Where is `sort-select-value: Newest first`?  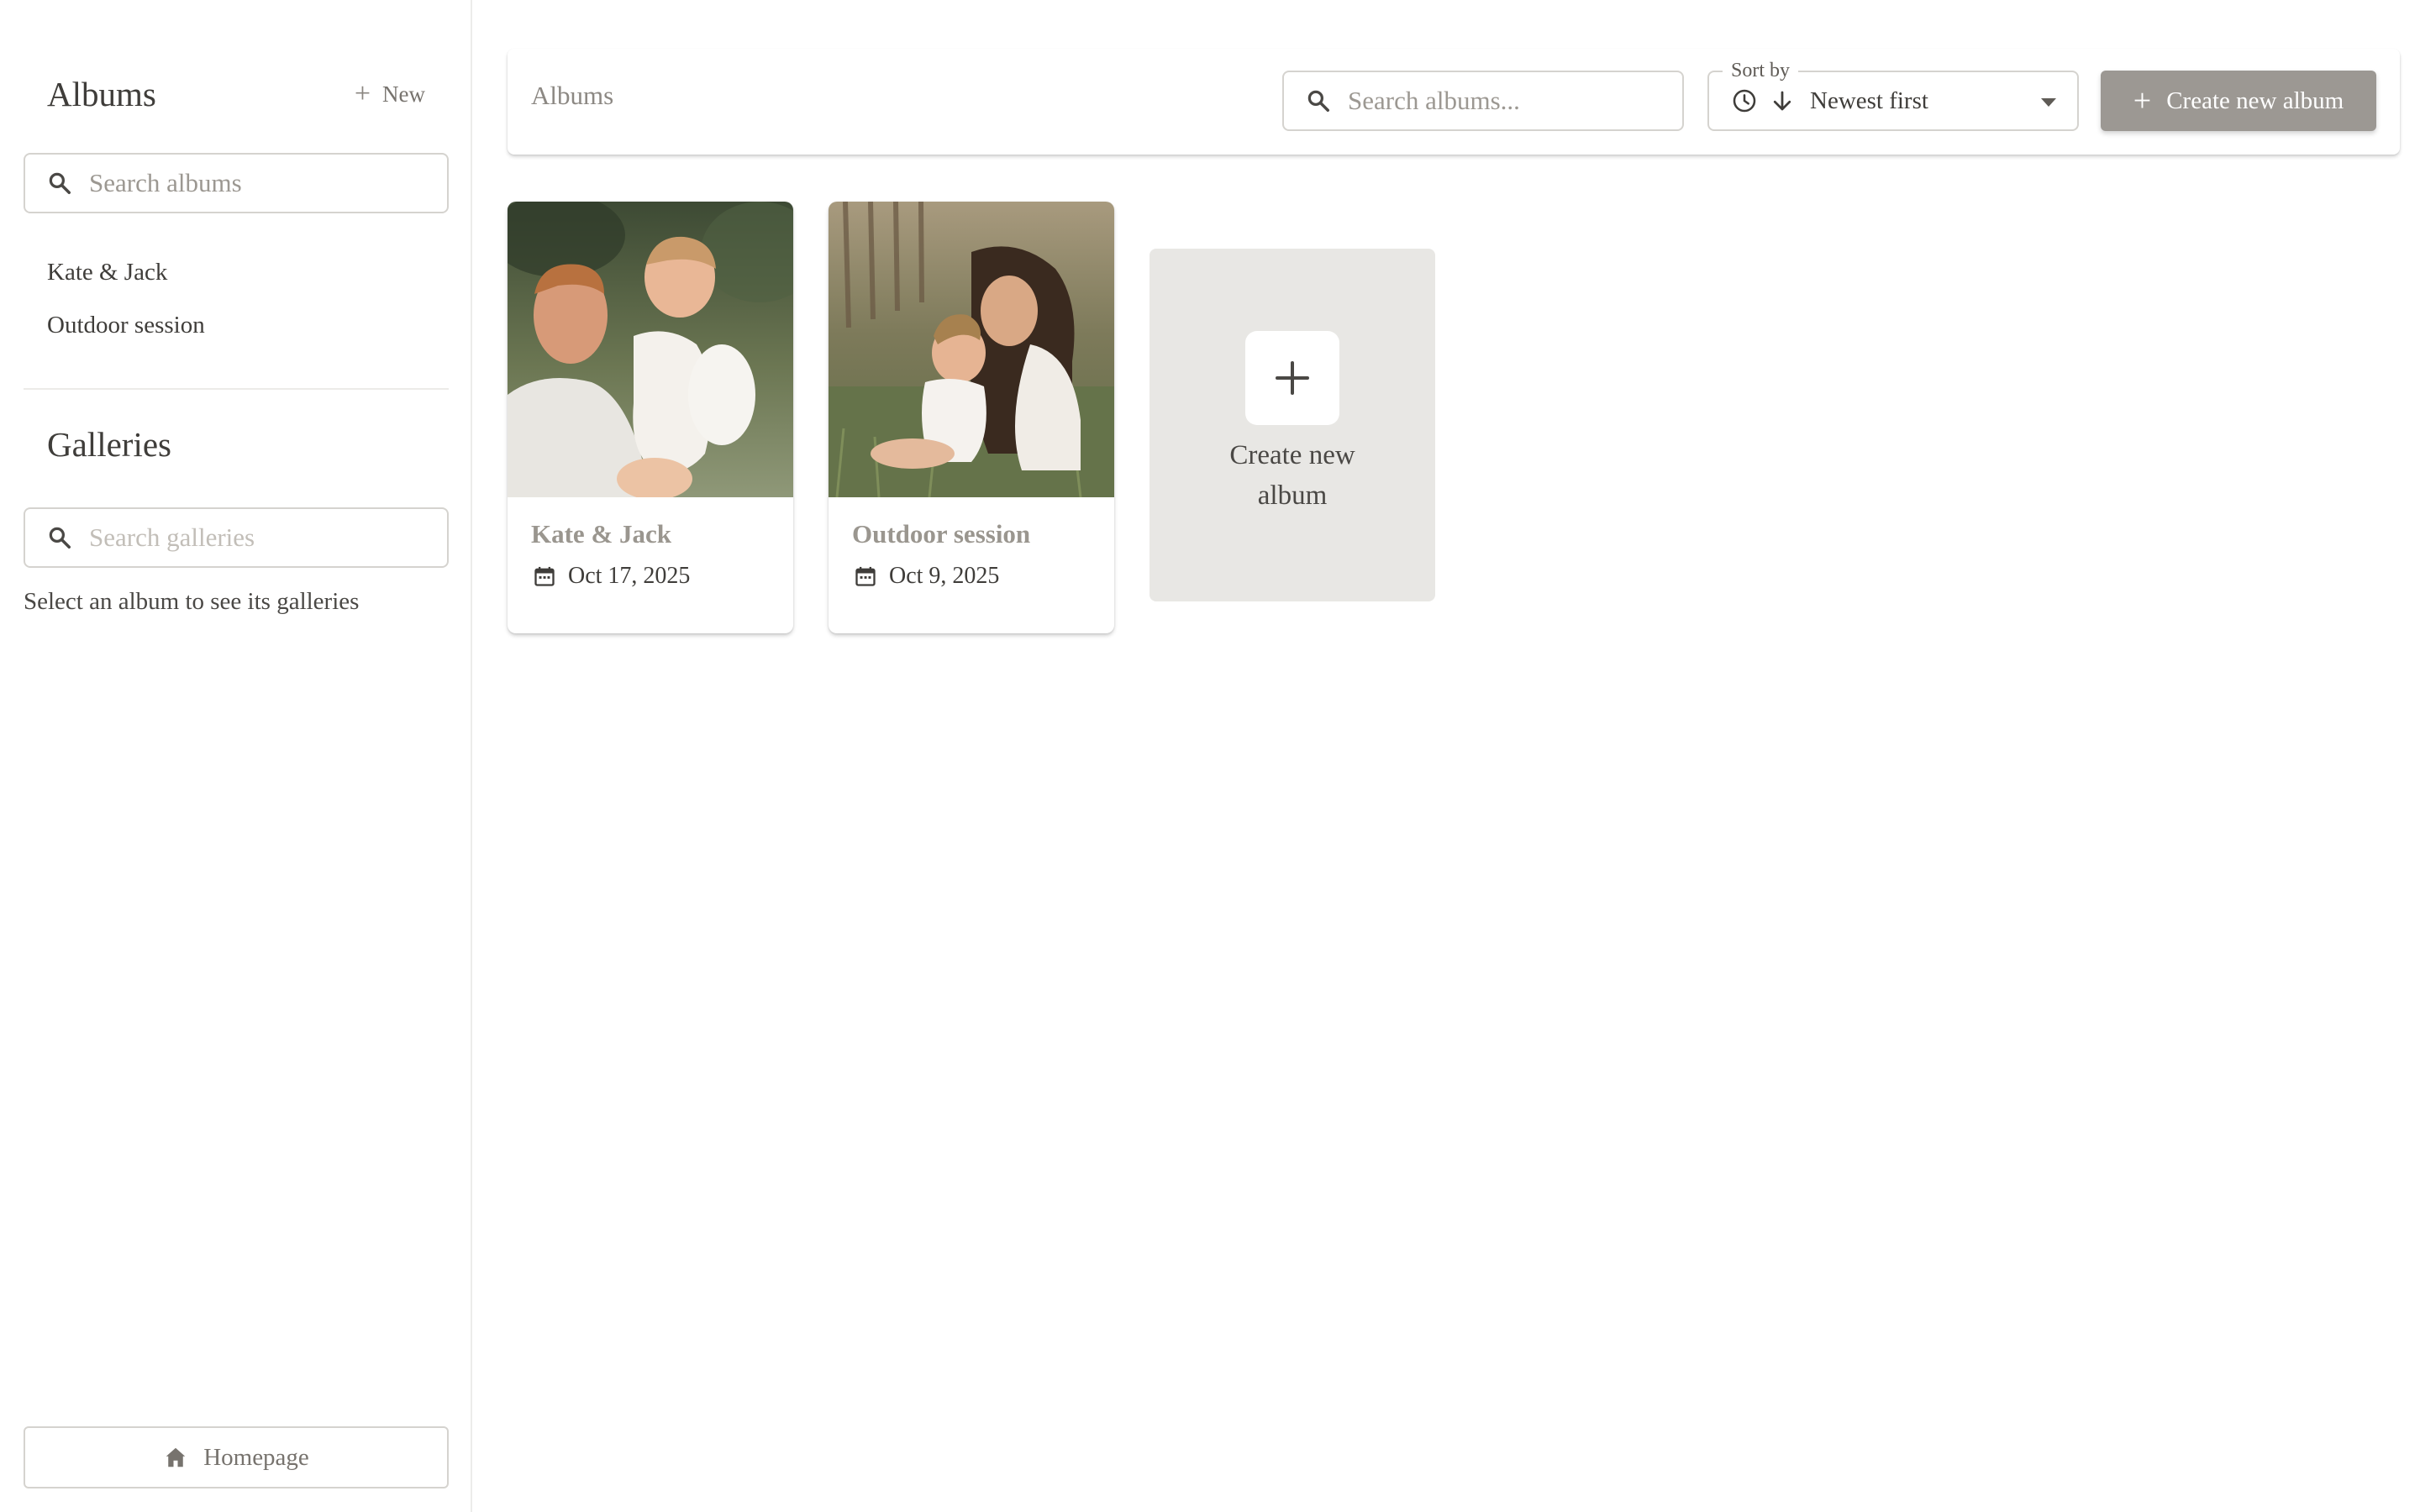
sort-select-value: Newest first is located at coordinates (1869, 100).